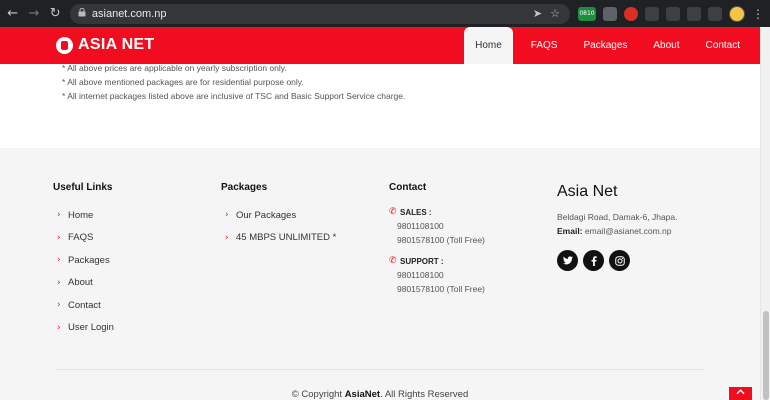  What do you see at coordinates (651, 13) in the screenshot?
I see `extension-pen-icon` at bounding box center [651, 13].